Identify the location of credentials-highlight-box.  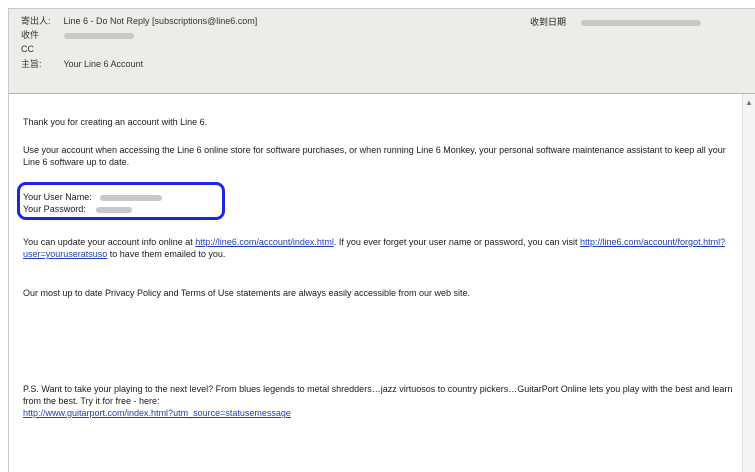
(121, 201).